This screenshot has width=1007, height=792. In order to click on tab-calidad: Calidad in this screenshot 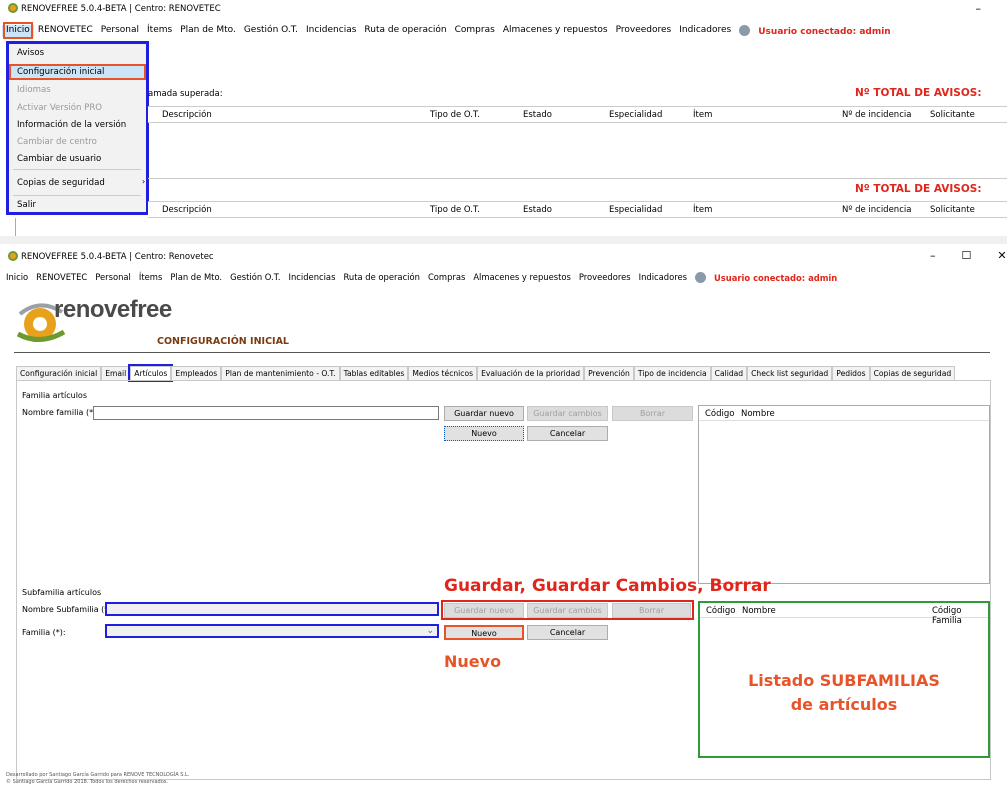, I will do `click(729, 373)`.